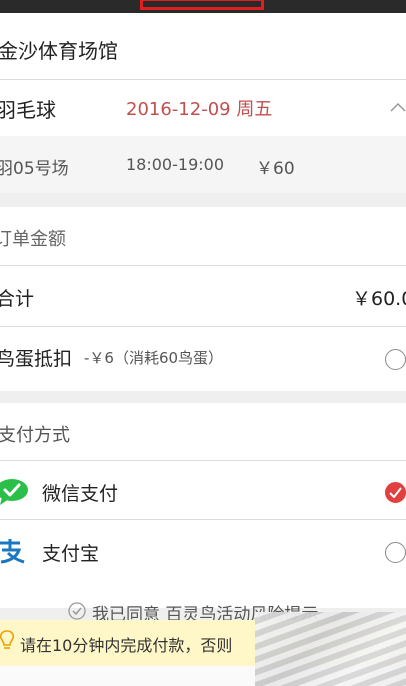 The height and width of the screenshot is (686, 406). What do you see at coordinates (33, 239) in the screenshot?
I see `order-section-title: 订单金额` at bounding box center [33, 239].